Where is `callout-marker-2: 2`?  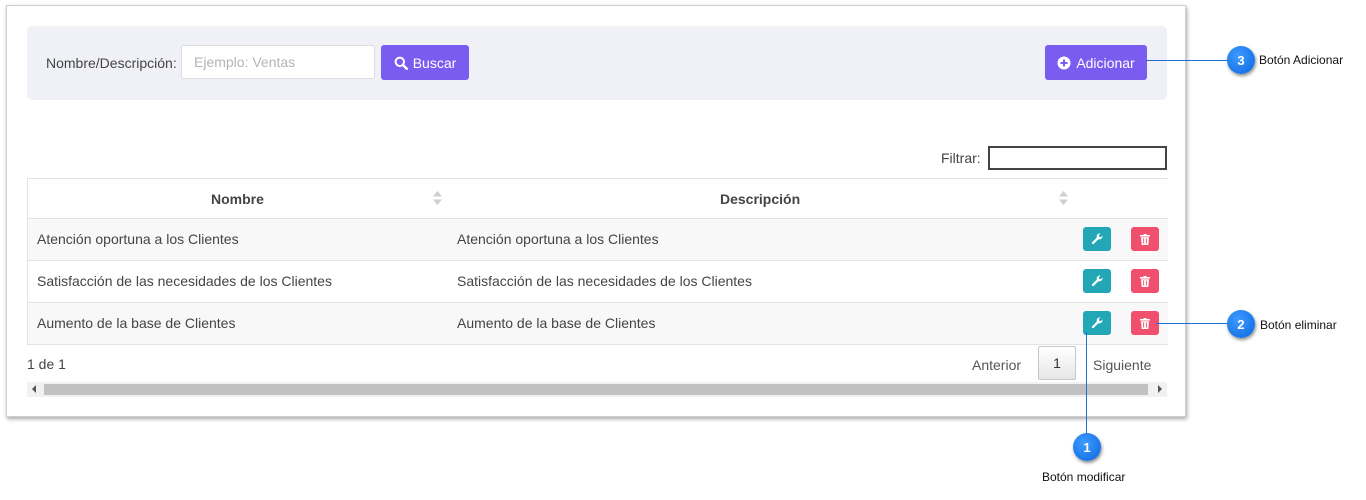
callout-marker-2: 2 is located at coordinates (1241, 324).